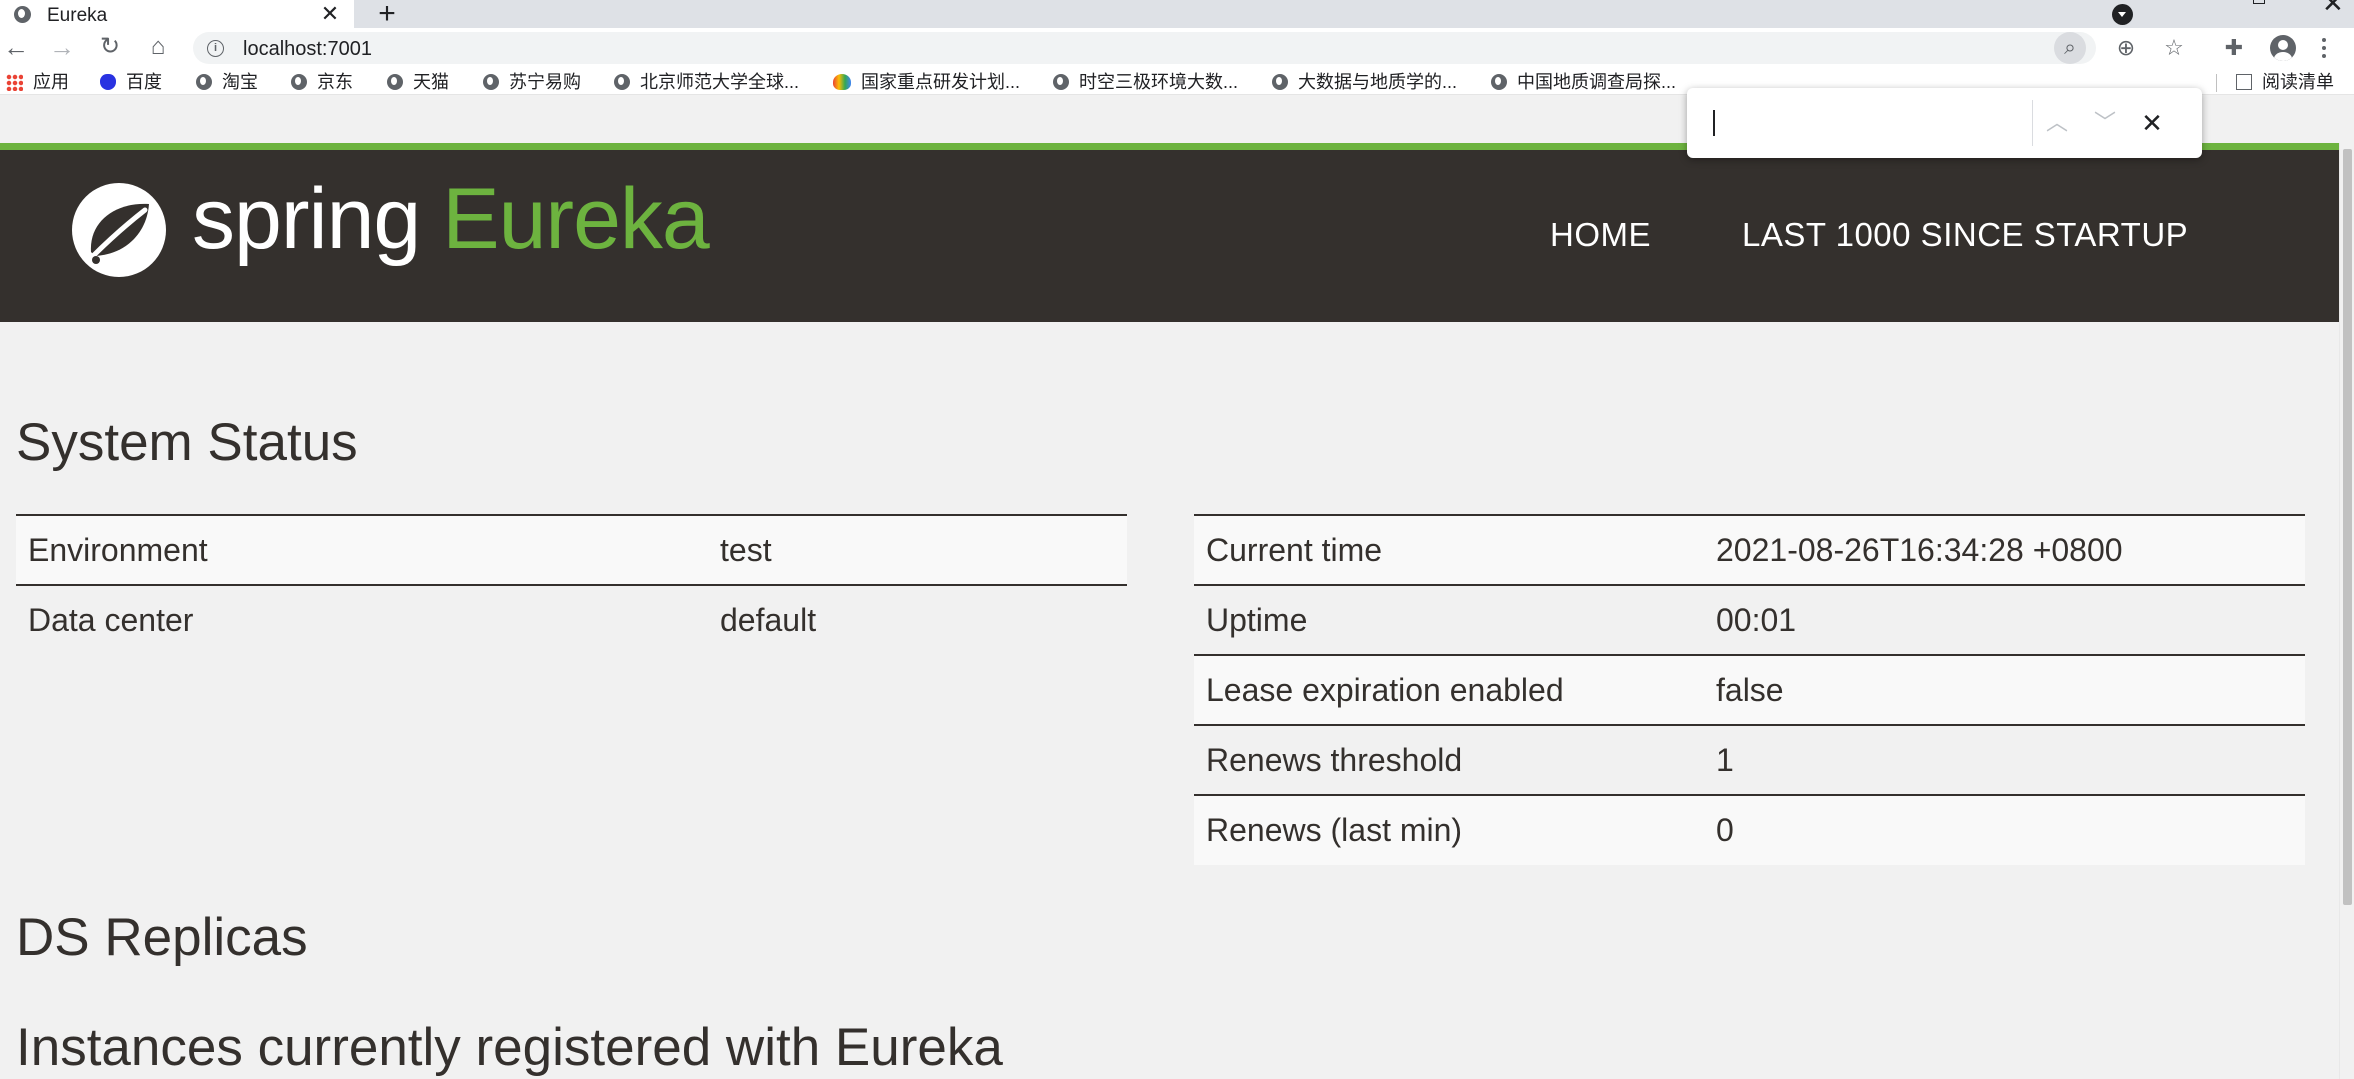 Image resolution: width=2354 pixels, height=1079 pixels. I want to click on system-info-table: Environment test Data center default, so click(571, 584).